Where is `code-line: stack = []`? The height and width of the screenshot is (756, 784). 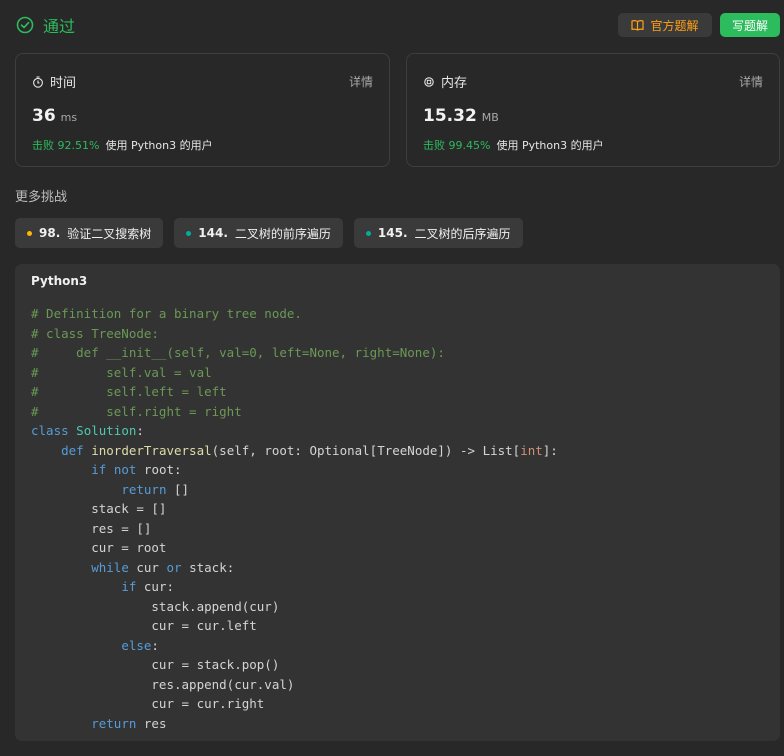
code-line: stack = [] is located at coordinates (294, 509).